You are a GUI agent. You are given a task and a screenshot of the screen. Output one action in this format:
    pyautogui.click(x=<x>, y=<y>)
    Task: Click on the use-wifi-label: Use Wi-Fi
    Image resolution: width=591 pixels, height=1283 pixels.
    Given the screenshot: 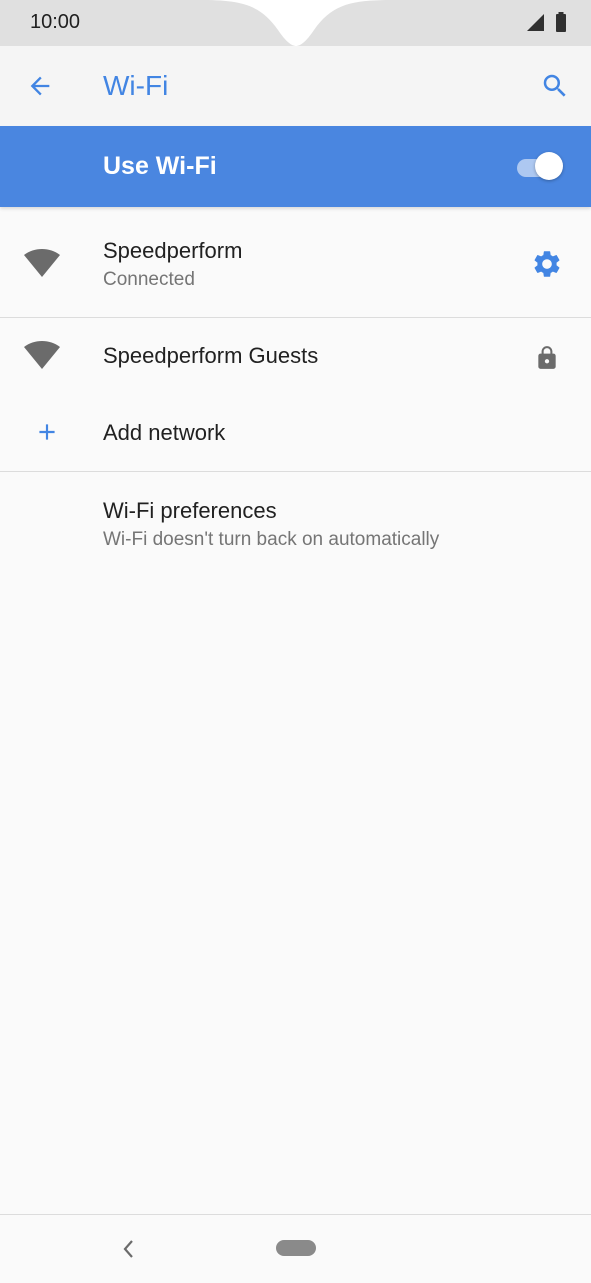 What is the action you would take?
    pyautogui.click(x=160, y=166)
    